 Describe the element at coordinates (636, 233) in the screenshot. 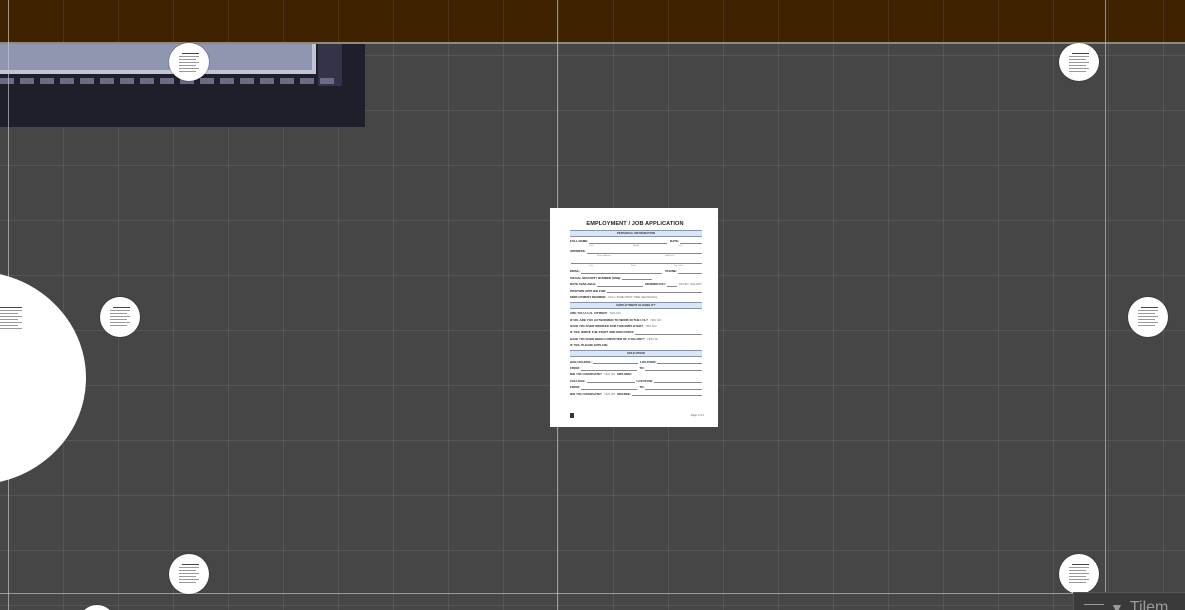

I see `section-personal-information: PERSONAL INFORMATION` at that location.